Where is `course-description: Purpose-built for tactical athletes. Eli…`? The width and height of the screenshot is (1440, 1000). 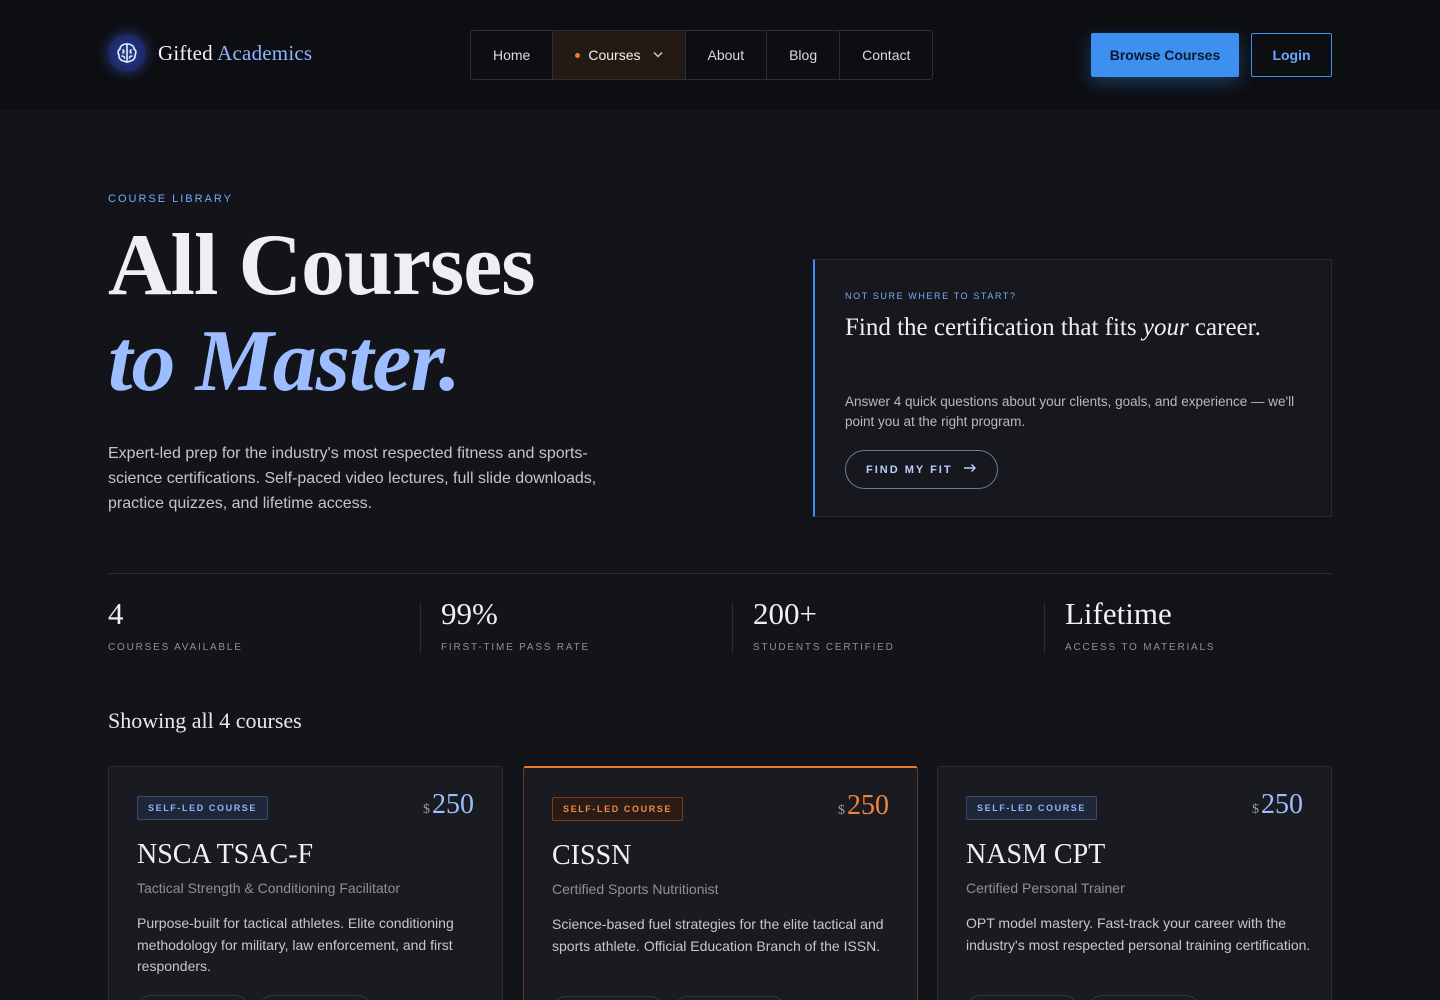
course-description: Purpose-built for tactical athletes. Eli… is located at coordinates (295, 944).